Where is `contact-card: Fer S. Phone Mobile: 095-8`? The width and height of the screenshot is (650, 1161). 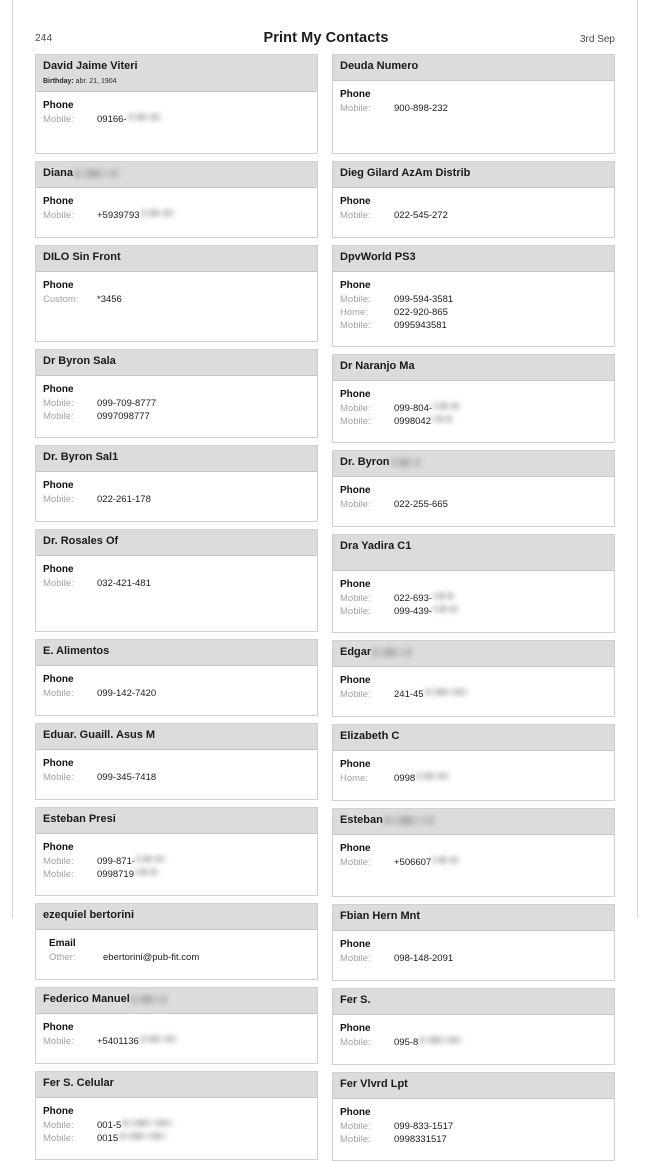 contact-card: Fer S. Phone Mobile: 095-8 is located at coordinates (473, 1026).